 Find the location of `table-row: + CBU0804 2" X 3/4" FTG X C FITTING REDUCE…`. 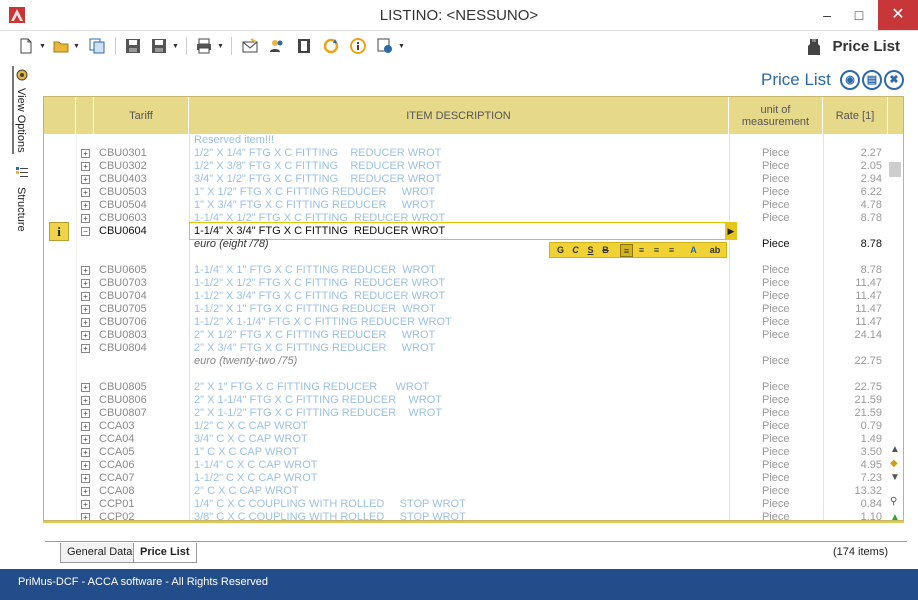

table-row: + CBU0804 2" X 3/4" FTG X C FITTING REDUCE… is located at coordinates (466, 348).